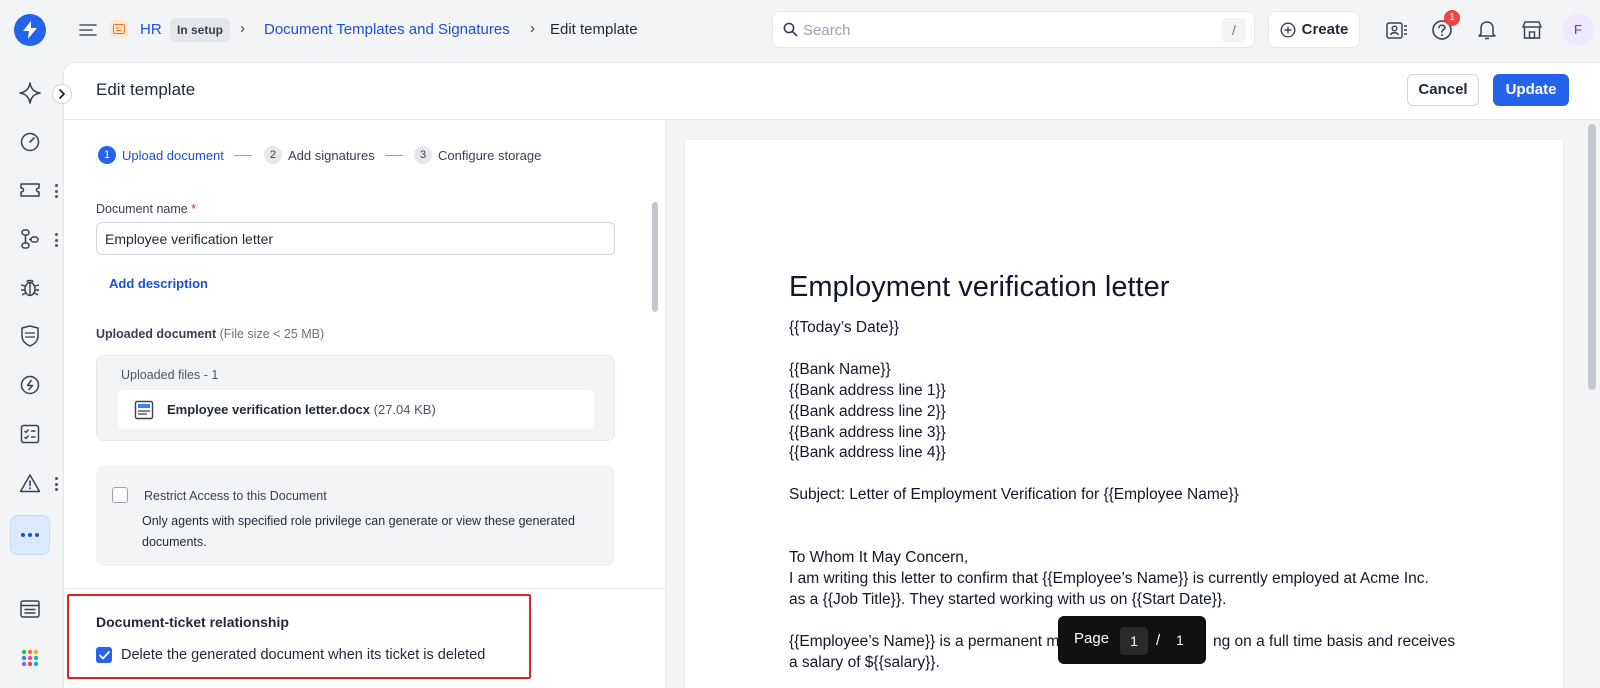 The image size is (1600, 688). Describe the element at coordinates (30, 609) in the screenshot. I see `rail-catalog-icon` at that location.